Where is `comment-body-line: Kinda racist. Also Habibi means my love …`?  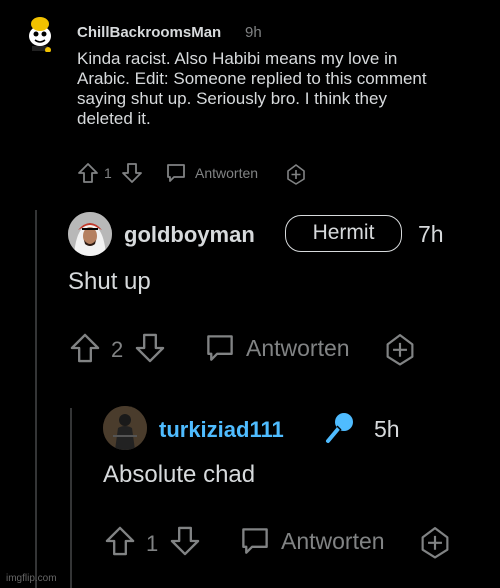
comment-body-line: Kinda racist. Also Habibi means my love … is located at coordinates (237, 58).